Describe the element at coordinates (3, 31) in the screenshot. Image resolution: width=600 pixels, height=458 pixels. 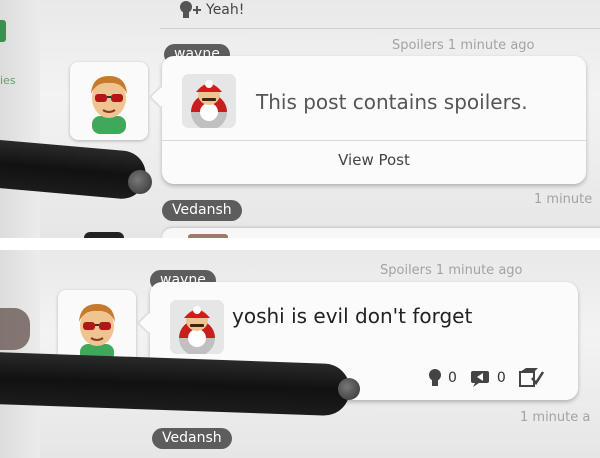
I see `left-accent` at that location.